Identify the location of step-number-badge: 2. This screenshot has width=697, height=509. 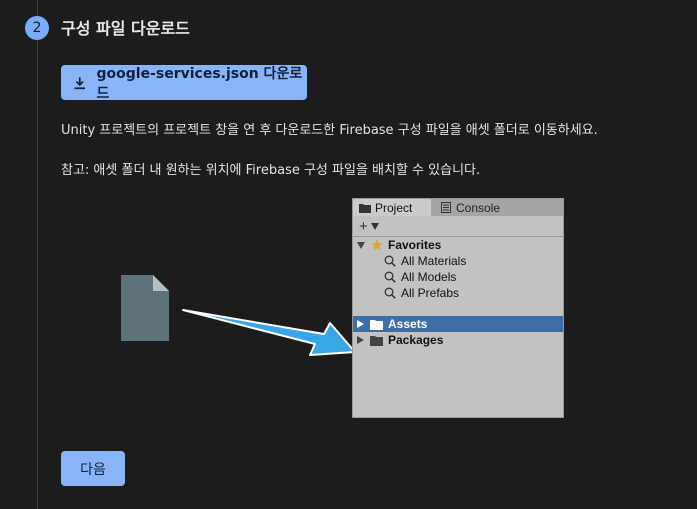
(37, 28).